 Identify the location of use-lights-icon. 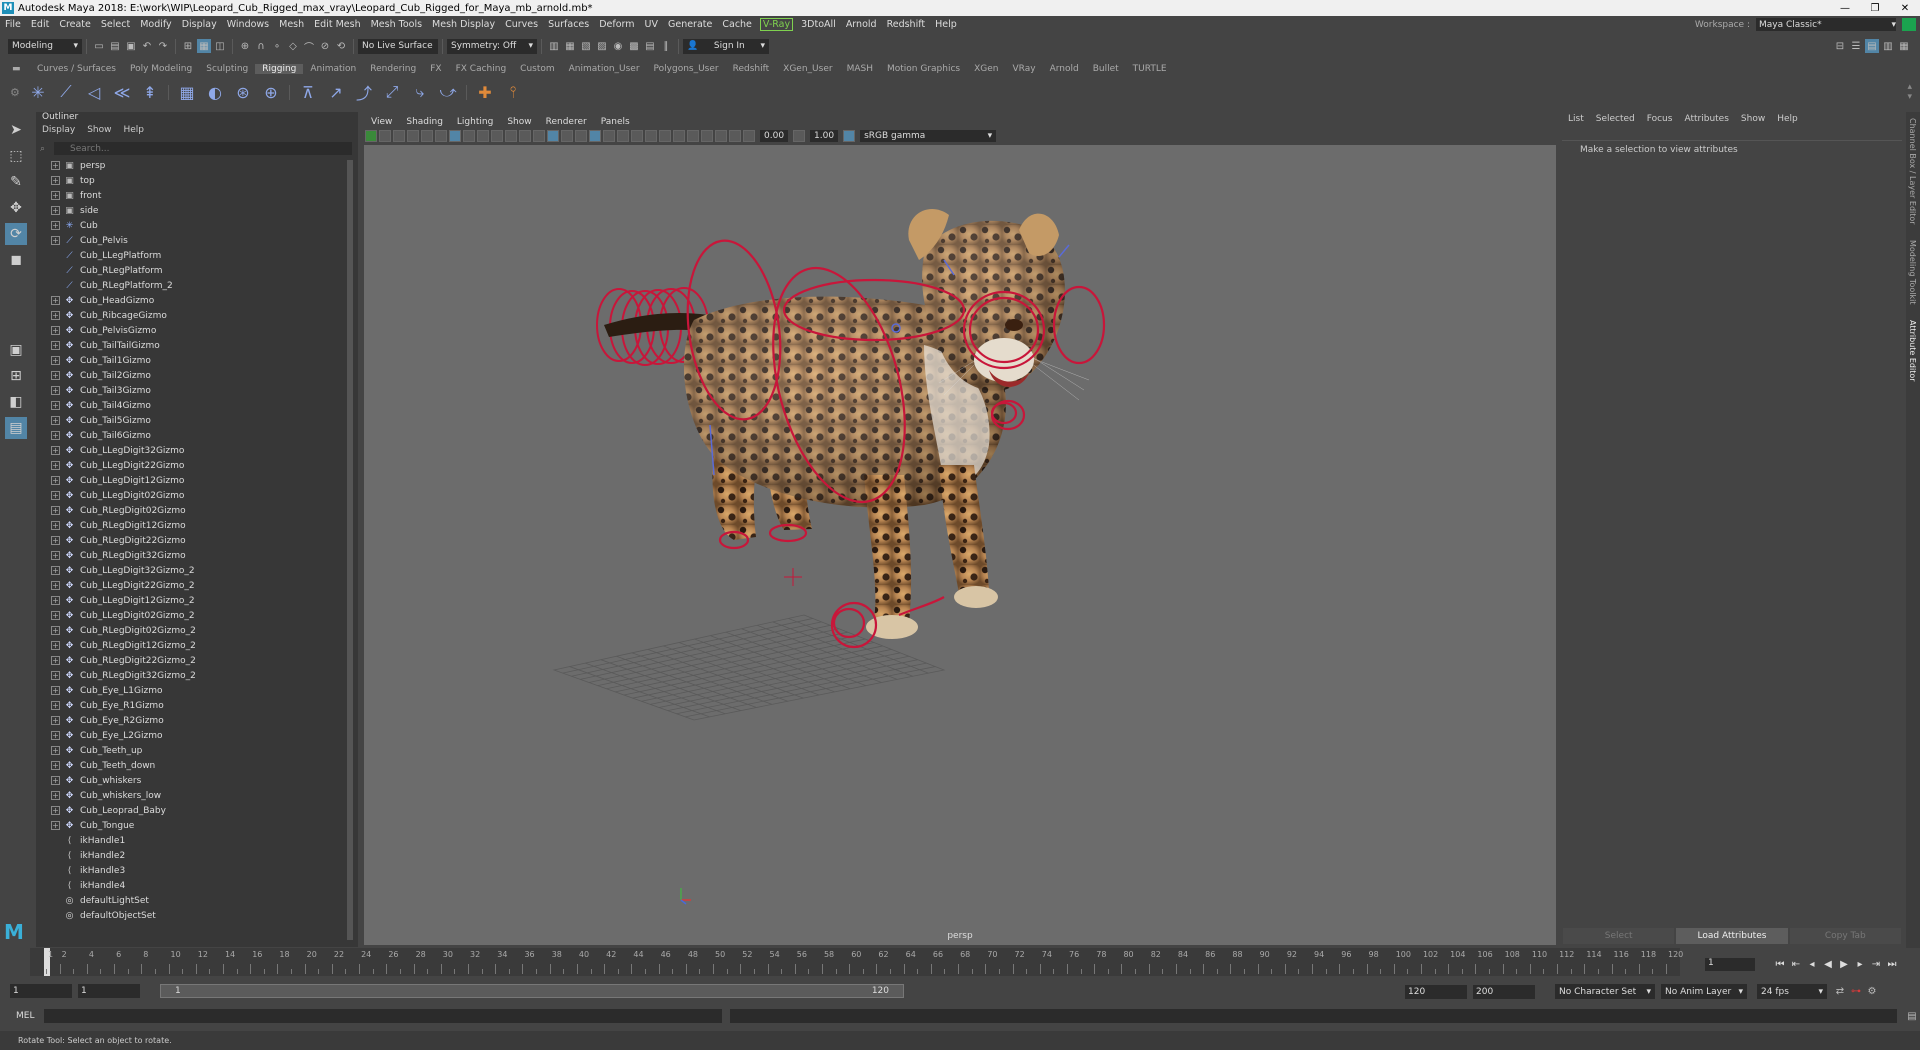
(609, 135).